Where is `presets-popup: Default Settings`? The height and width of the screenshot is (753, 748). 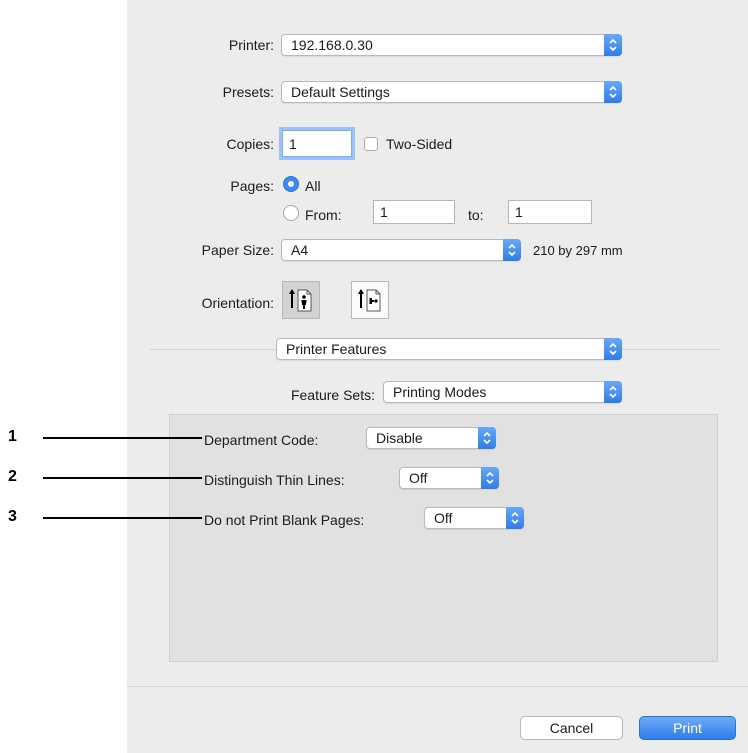 presets-popup: Default Settings is located at coordinates (451, 92).